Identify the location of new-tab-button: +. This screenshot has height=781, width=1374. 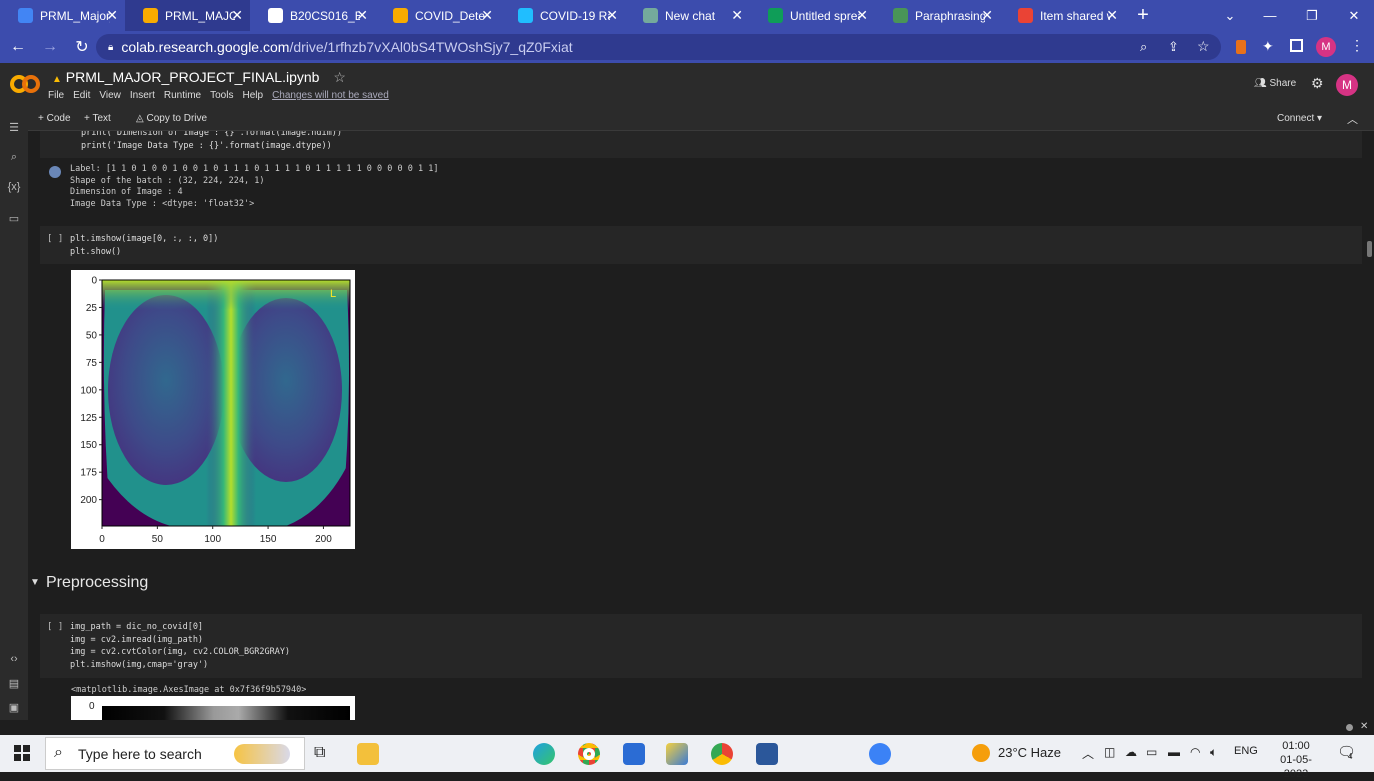
(1143, 15).